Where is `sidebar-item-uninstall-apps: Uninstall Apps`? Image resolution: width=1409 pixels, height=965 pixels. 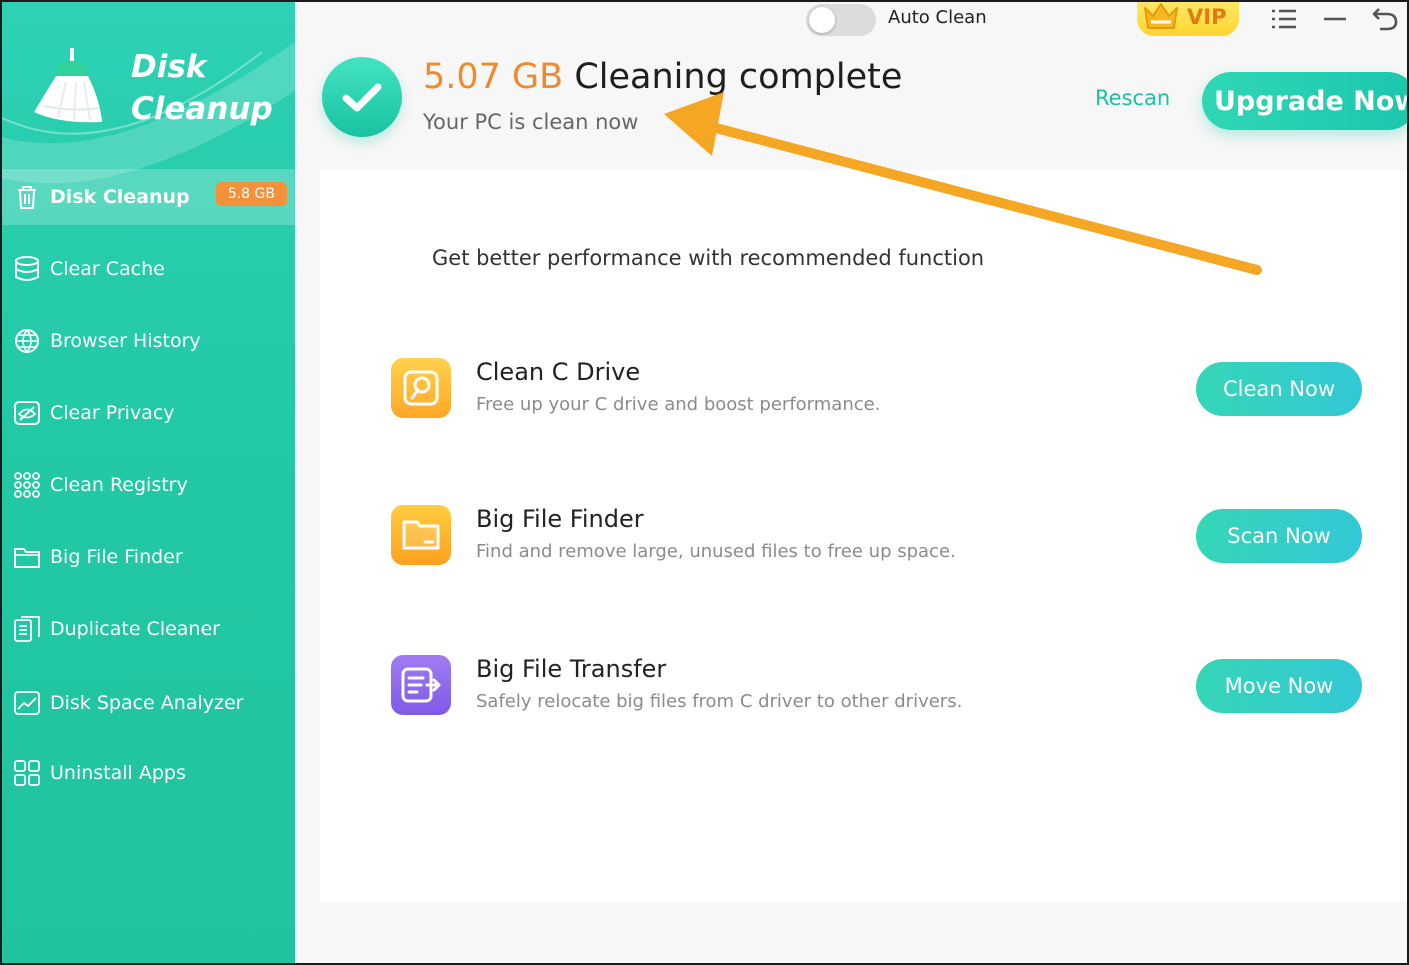
sidebar-item-uninstall-apps: Uninstall Apps is located at coordinates (148, 773).